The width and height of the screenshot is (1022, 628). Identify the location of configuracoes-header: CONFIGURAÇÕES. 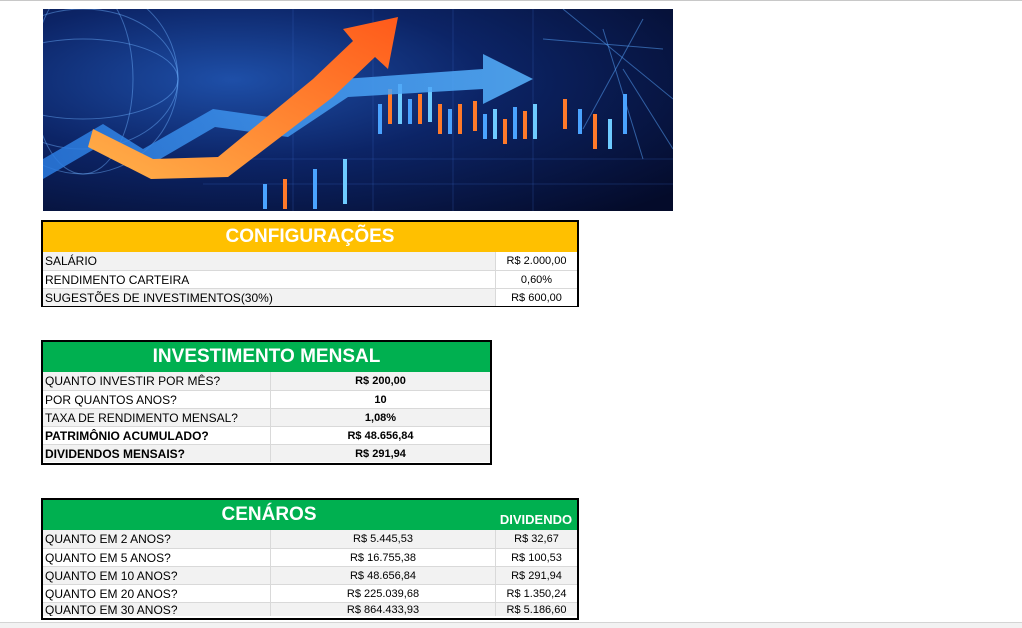
(310, 237).